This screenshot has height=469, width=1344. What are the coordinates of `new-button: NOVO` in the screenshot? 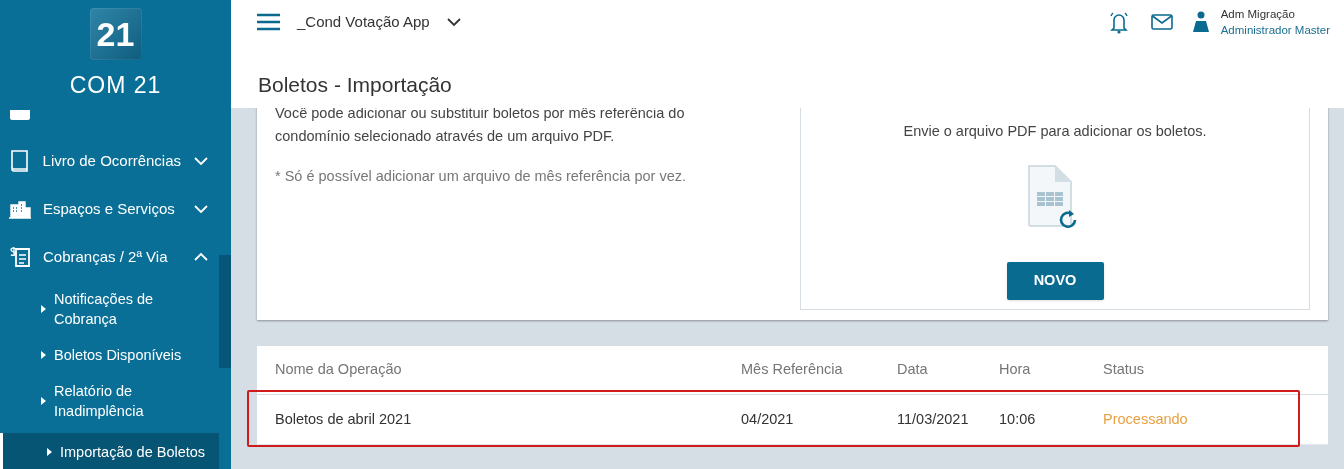 It's located at (1055, 281).